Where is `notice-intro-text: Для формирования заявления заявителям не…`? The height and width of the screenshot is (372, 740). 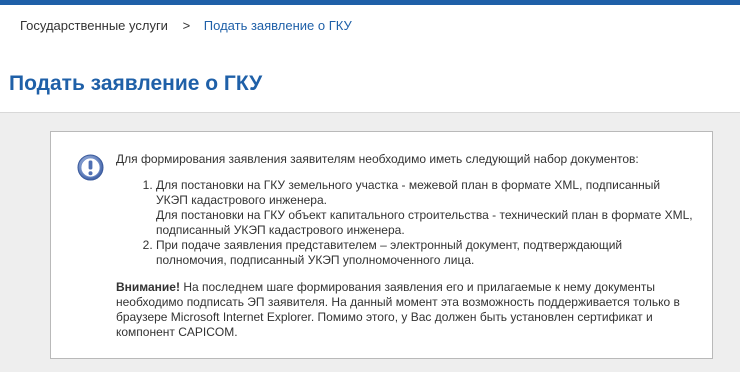
notice-intro-text: Для формирования заявления заявителям не… is located at coordinates (377, 159).